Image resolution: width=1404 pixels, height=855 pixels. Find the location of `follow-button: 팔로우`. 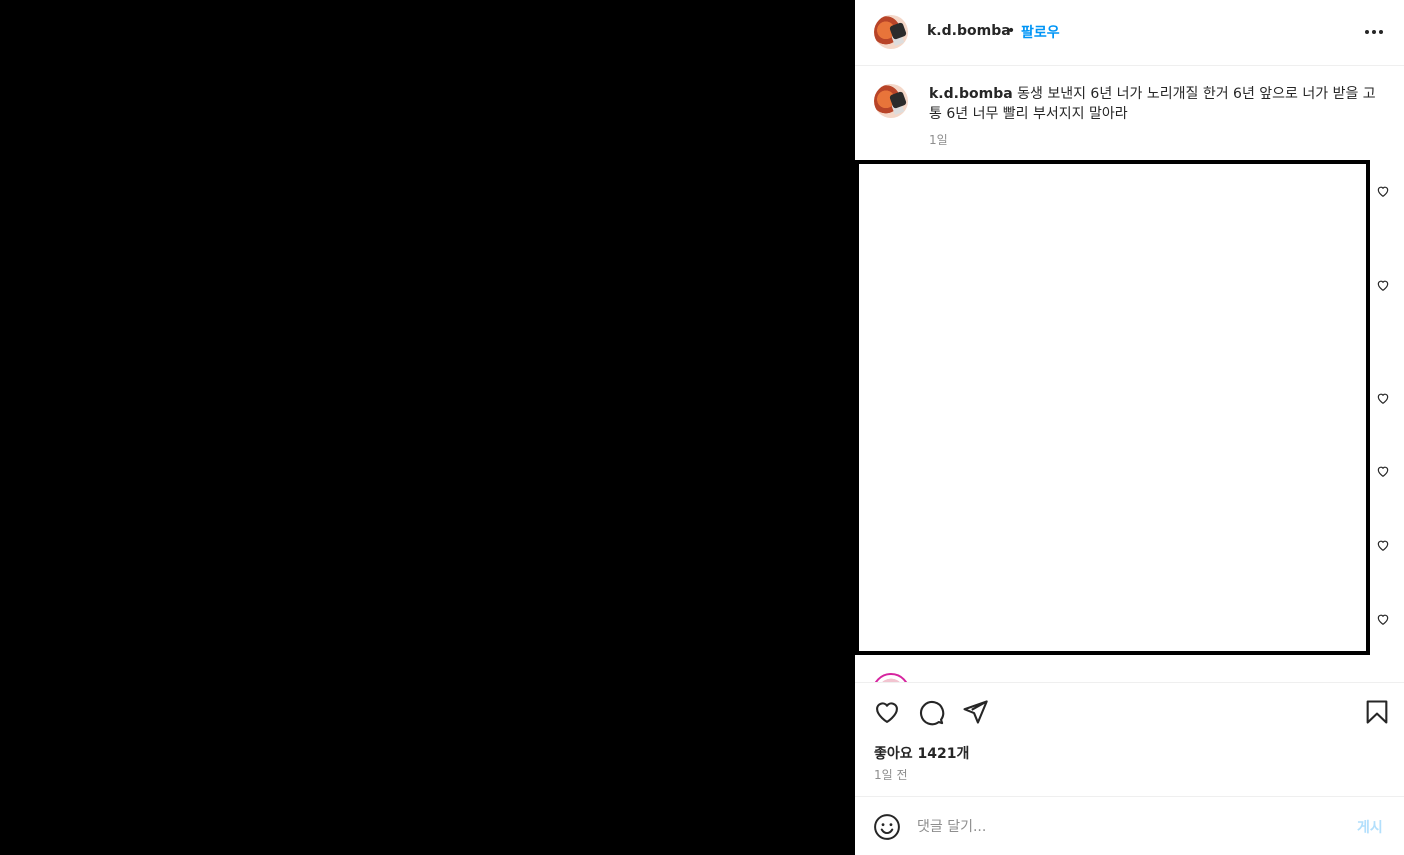

follow-button: 팔로우 is located at coordinates (1040, 32).